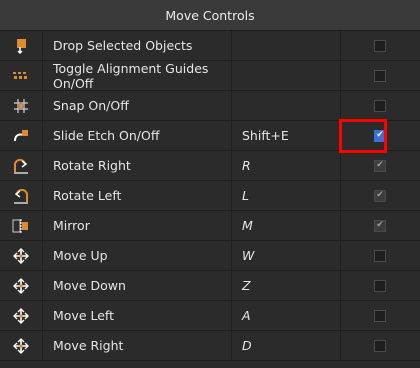  Describe the element at coordinates (137, 105) in the screenshot. I see `command-name: Snap On/Off` at that location.